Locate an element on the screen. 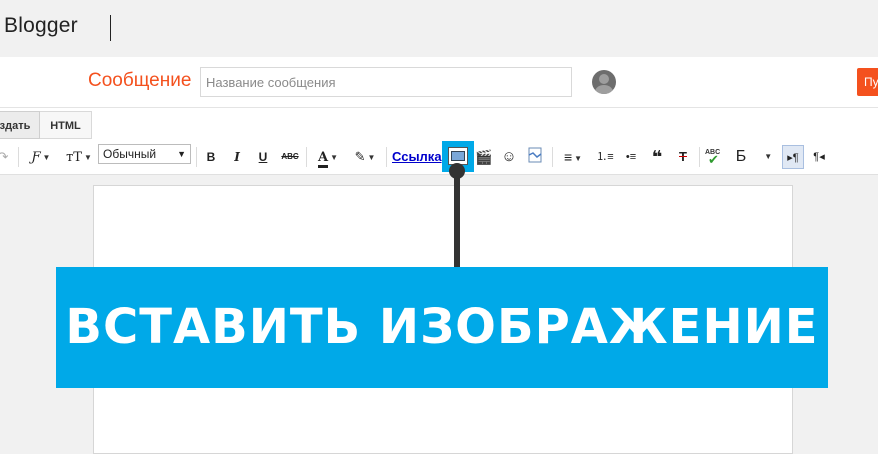 This screenshot has height=454, width=878. font-size-icon: тT is located at coordinates (74, 157).